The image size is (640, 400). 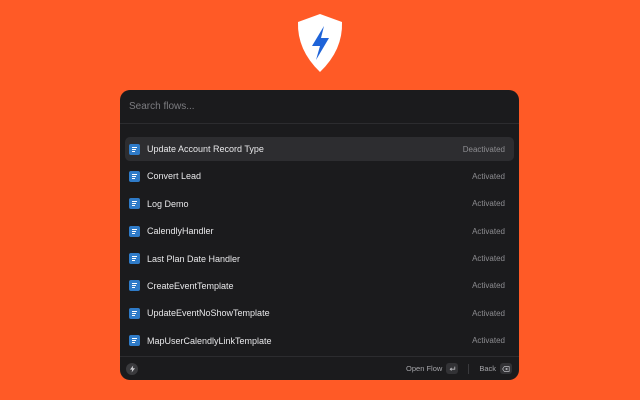 What do you see at coordinates (319, 259) in the screenshot?
I see `flow-item: Last Plan Date Handler Activated` at bounding box center [319, 259].